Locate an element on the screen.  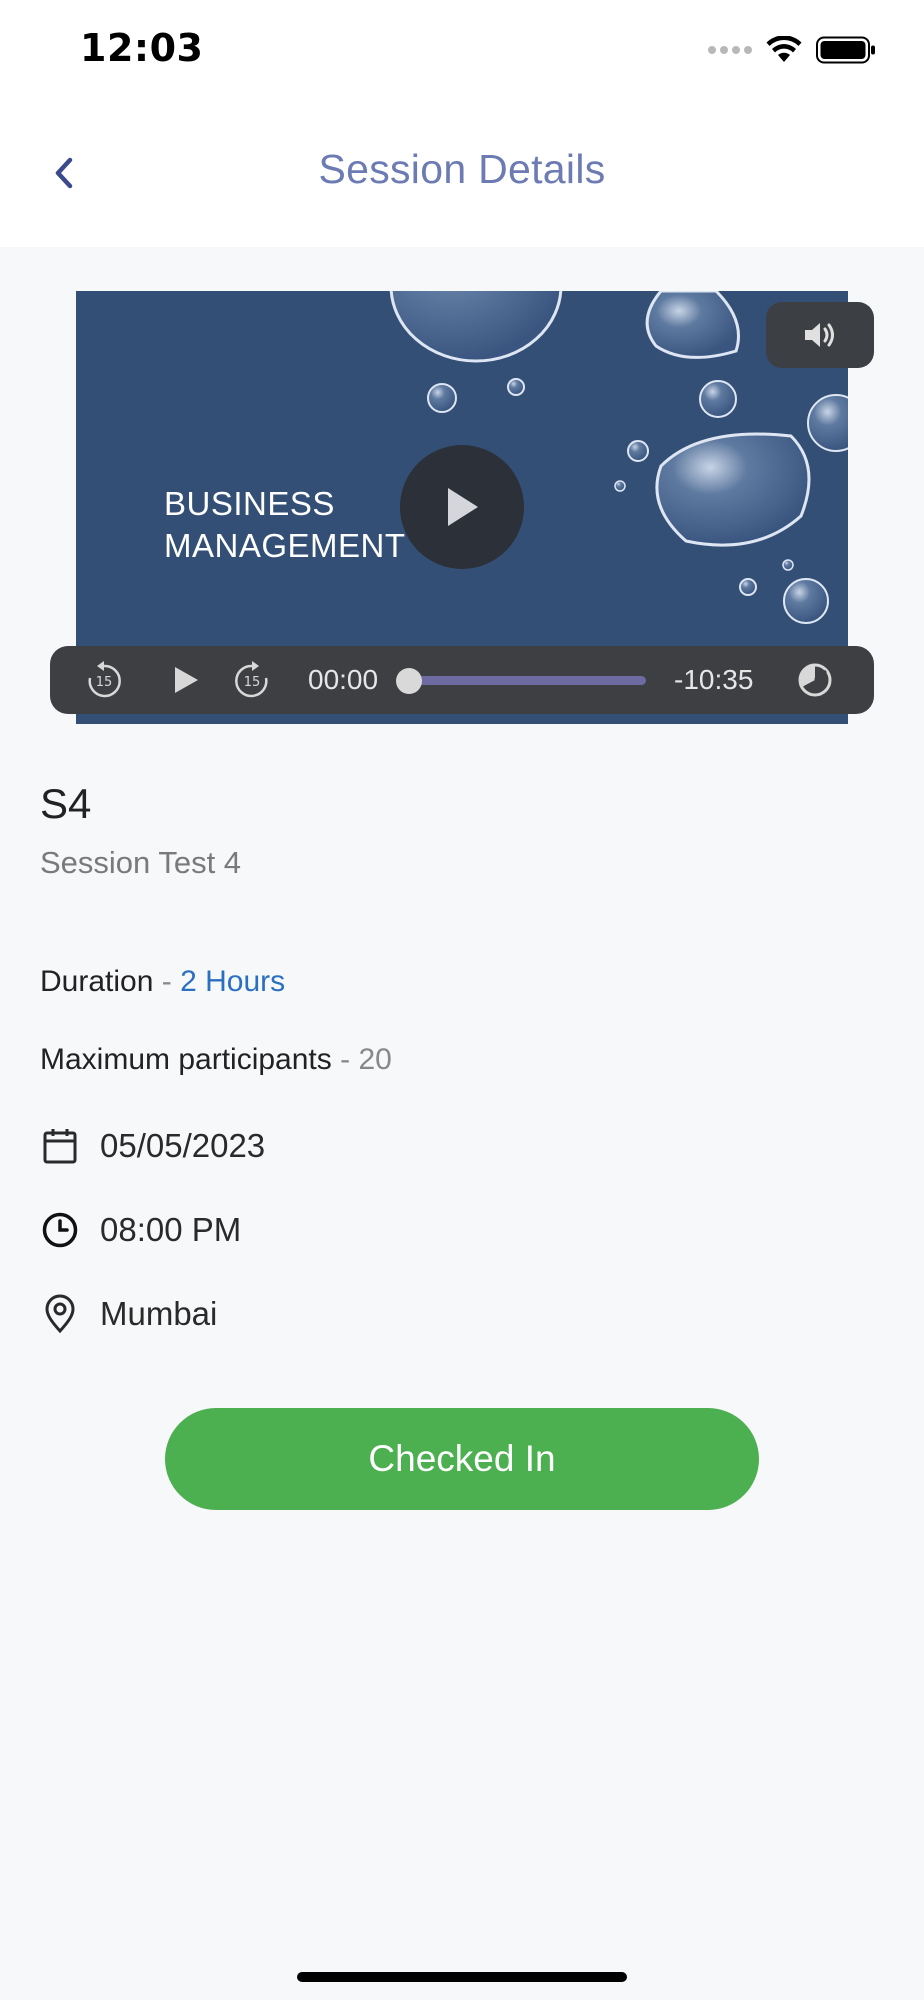
wifi-icon is located at coordinates (784, 49).